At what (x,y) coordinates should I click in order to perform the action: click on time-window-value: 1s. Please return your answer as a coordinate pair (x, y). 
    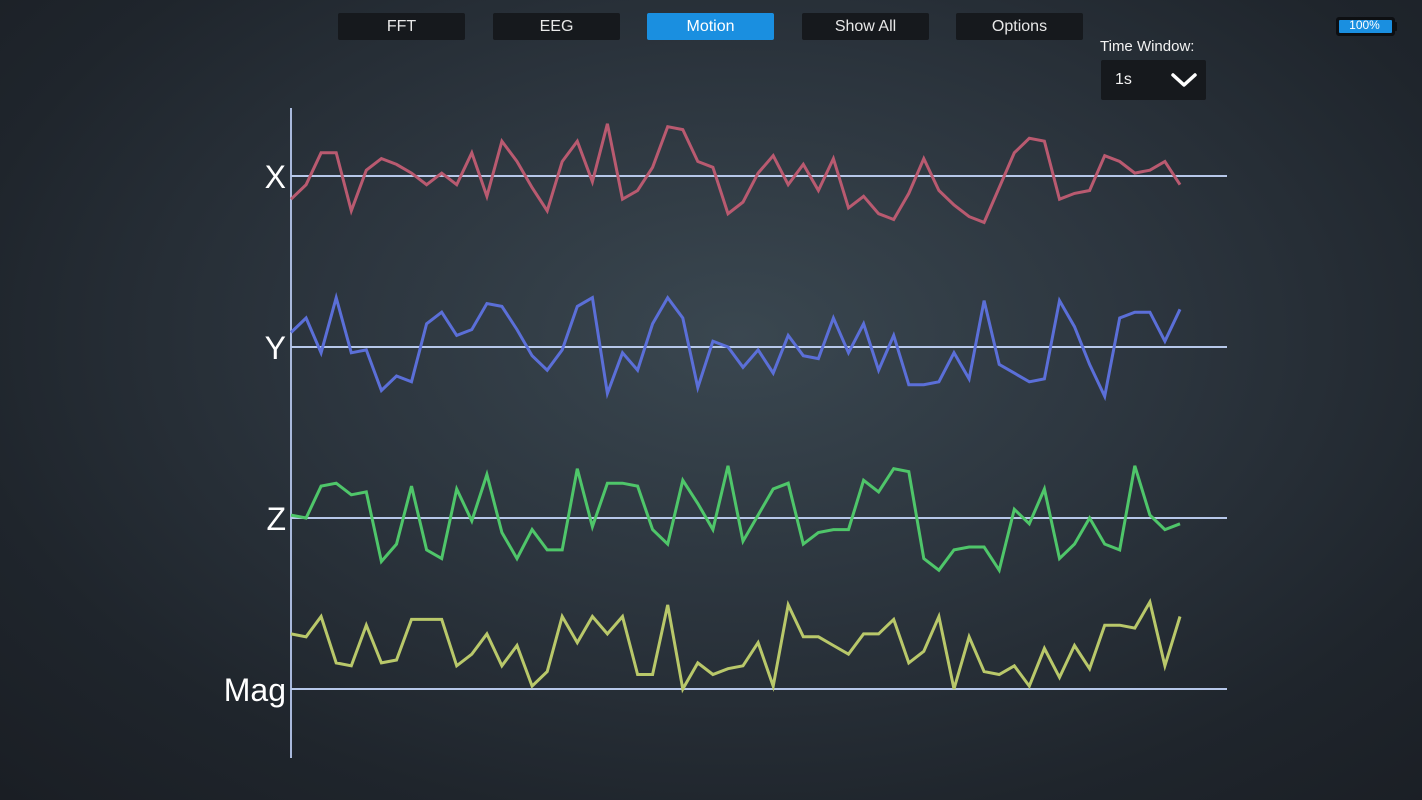
    Looking at the image, I should click on (1123, 79).